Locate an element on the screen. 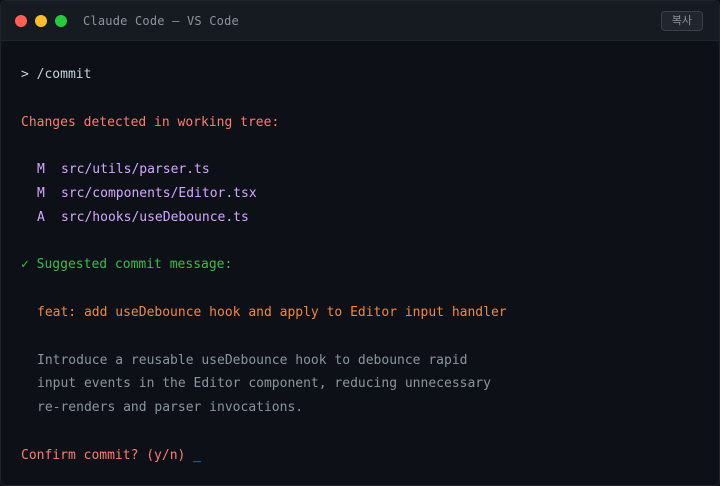 The height and width of the screenshot is (486, 720). changed-file-row: Msrc/components/Editor.tsx is located at coordinates (360, 194).